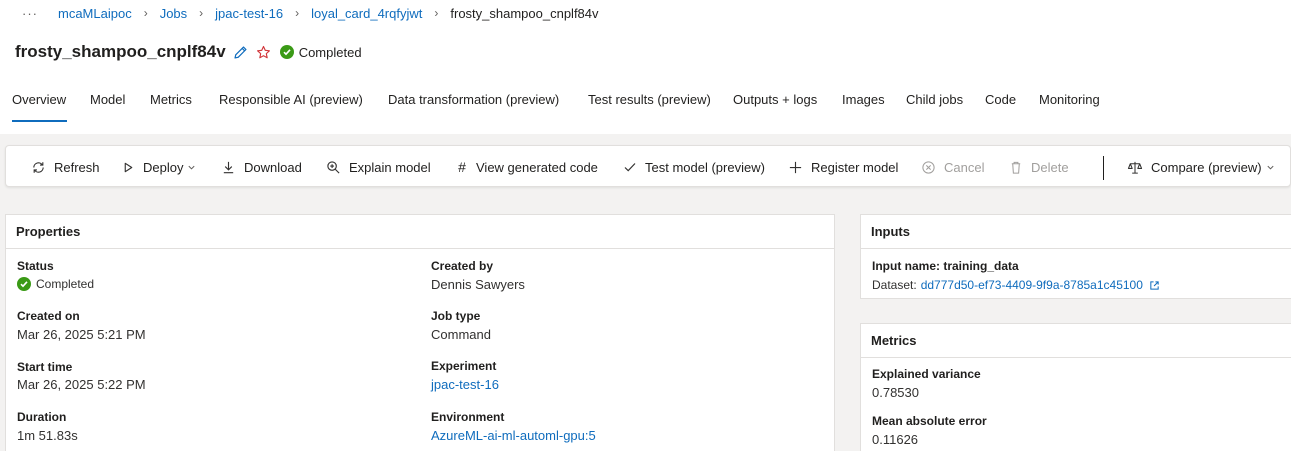 The width and height of the screenshot is (1291, 451). I want to click on job-type-value: Command, so click(461, 334).